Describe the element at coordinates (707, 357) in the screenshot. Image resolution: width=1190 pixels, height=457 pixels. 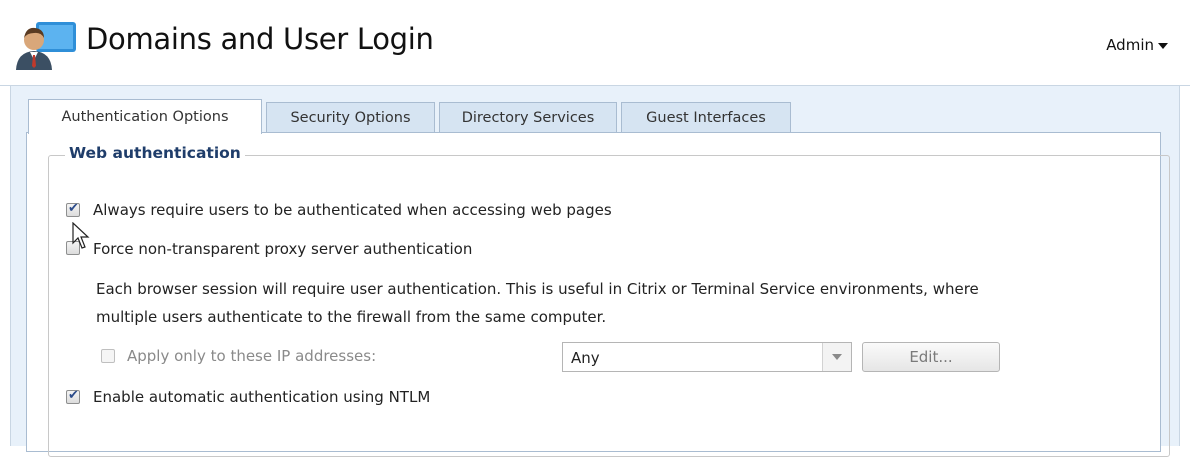
I see `ip-address-select: Any` at that location.